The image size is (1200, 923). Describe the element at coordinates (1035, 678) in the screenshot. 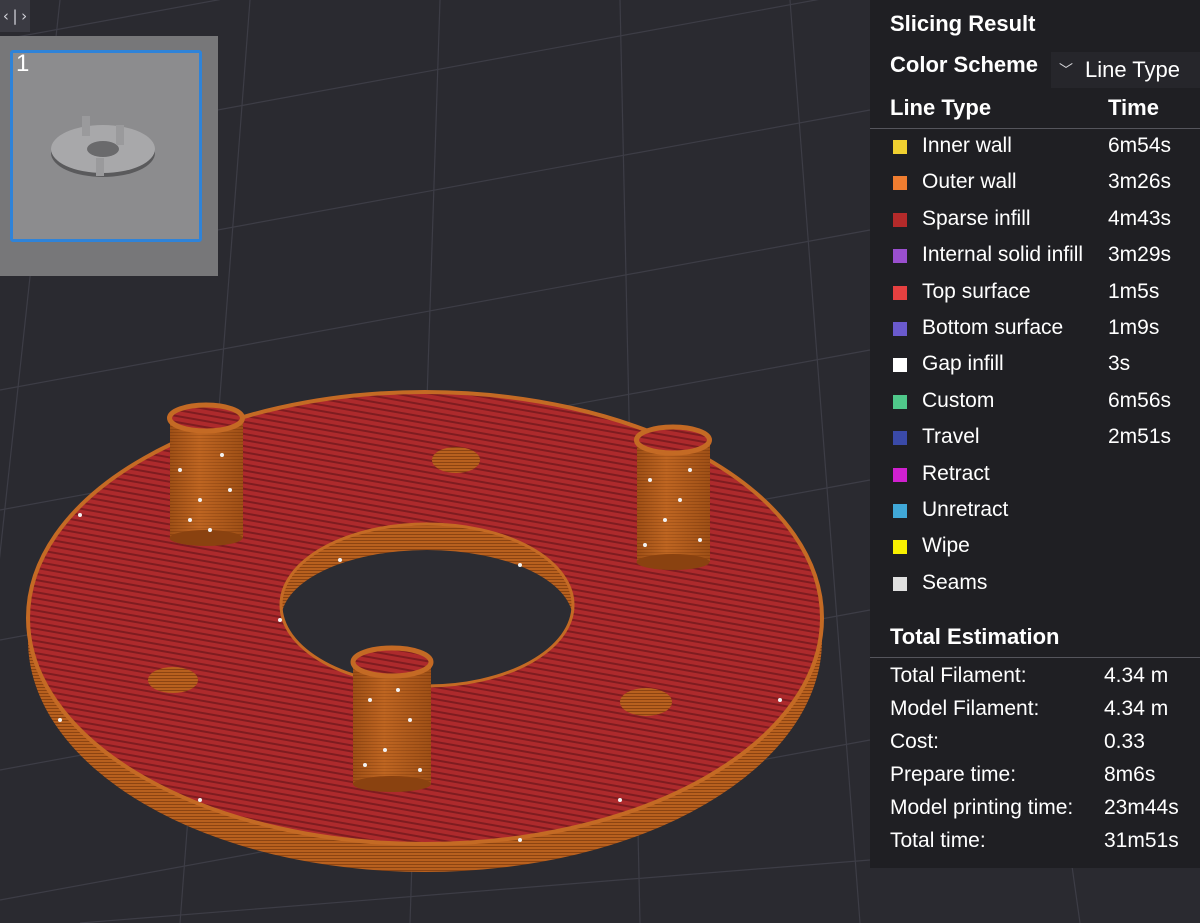

I see `estimate-row: Total Filament: 4.34 m` at that location.